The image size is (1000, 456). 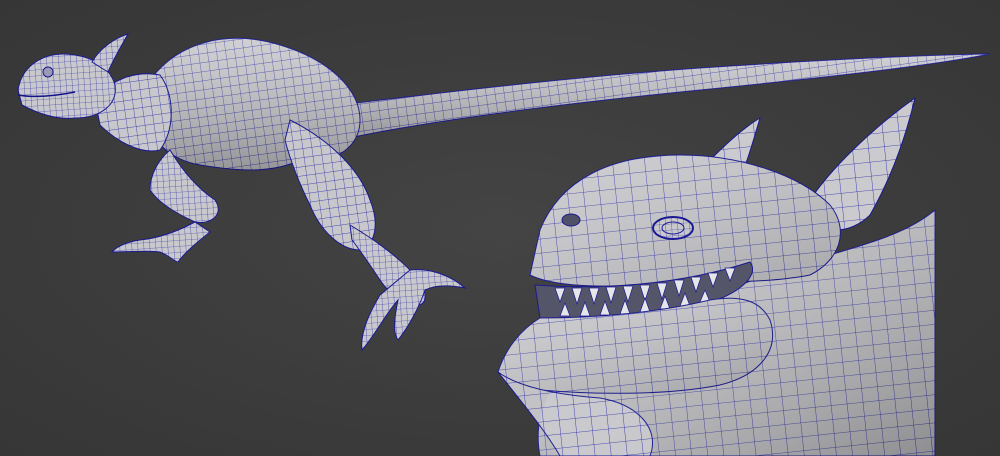 I want to click on nostril, so click(x=571, y=220).